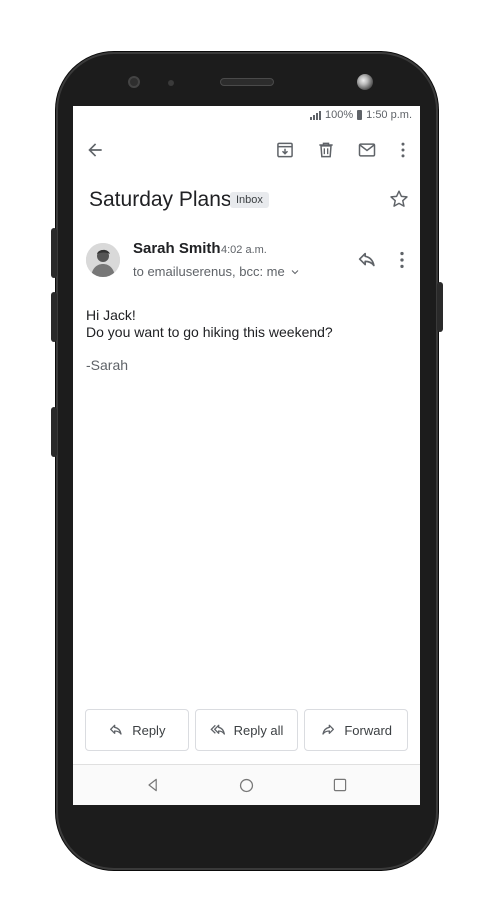 Image resolution: width=494 pixels, height=922 pixels. I want to click on volume-up-button, so click(54, 253).